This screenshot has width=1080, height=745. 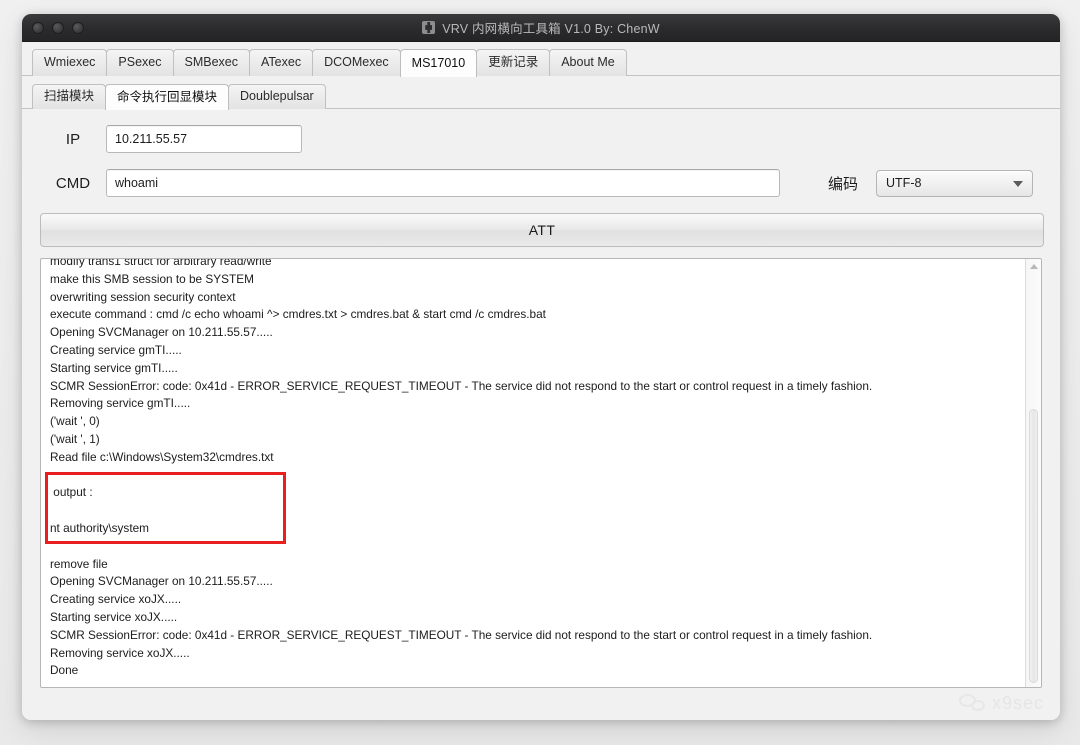 What do you see at coordinates (1018, 184) in the screenshot?
I see `chevron-down-icon` at bounding box center [1018, 184].